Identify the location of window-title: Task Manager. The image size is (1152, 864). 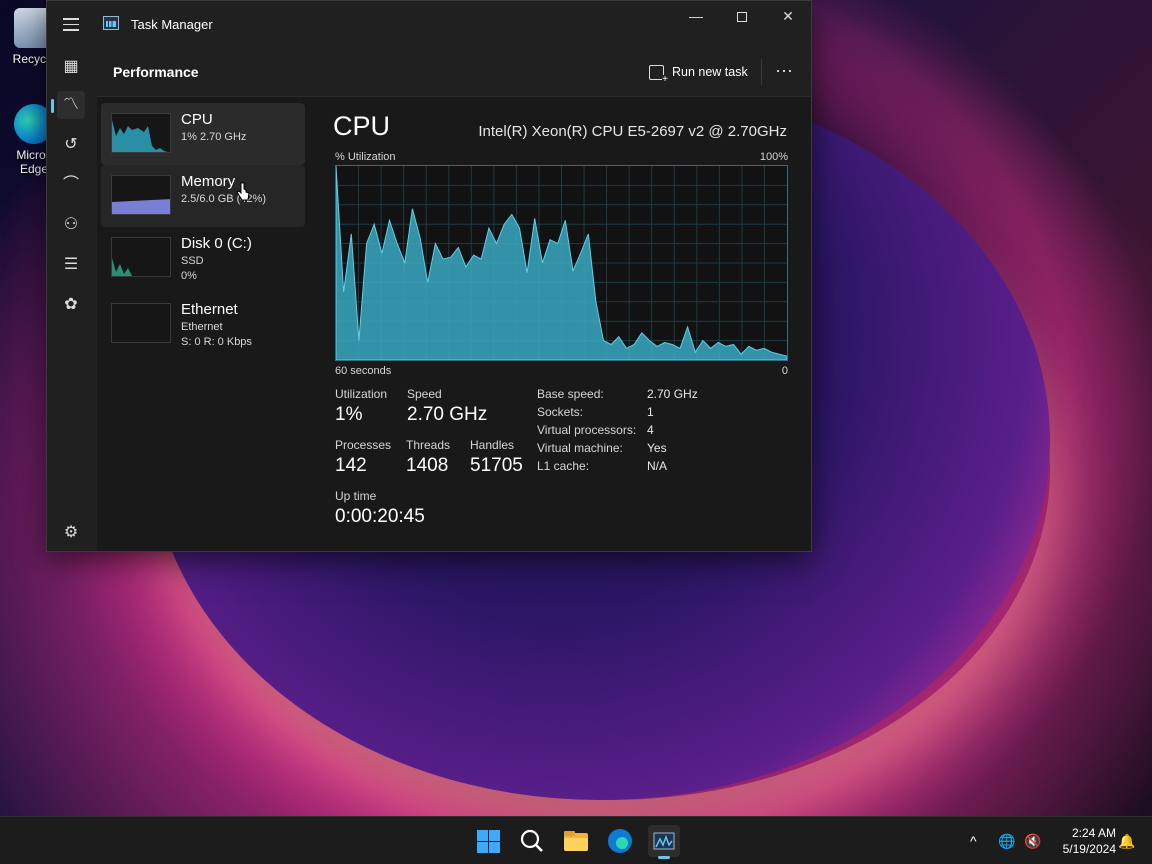
(172, 24).